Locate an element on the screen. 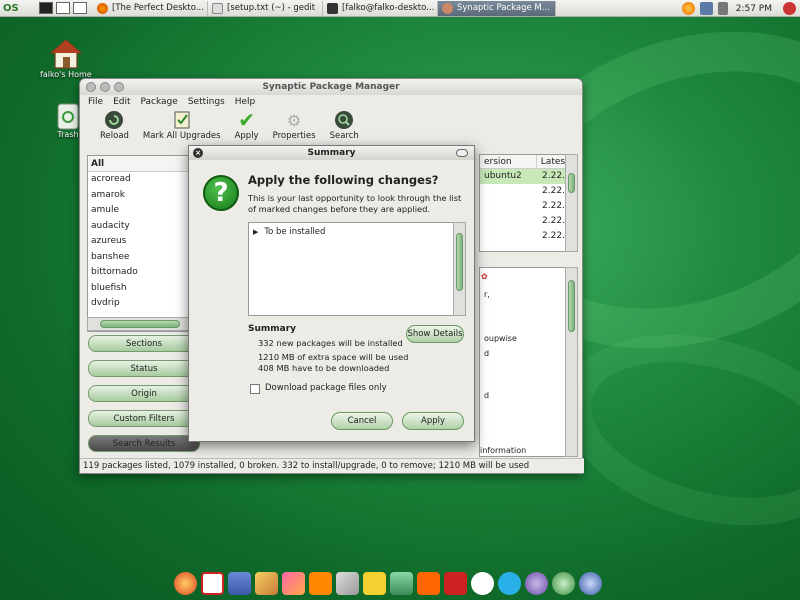 The image size is (800, 600). apply-button: Apply is located at coordinates (433, 421).